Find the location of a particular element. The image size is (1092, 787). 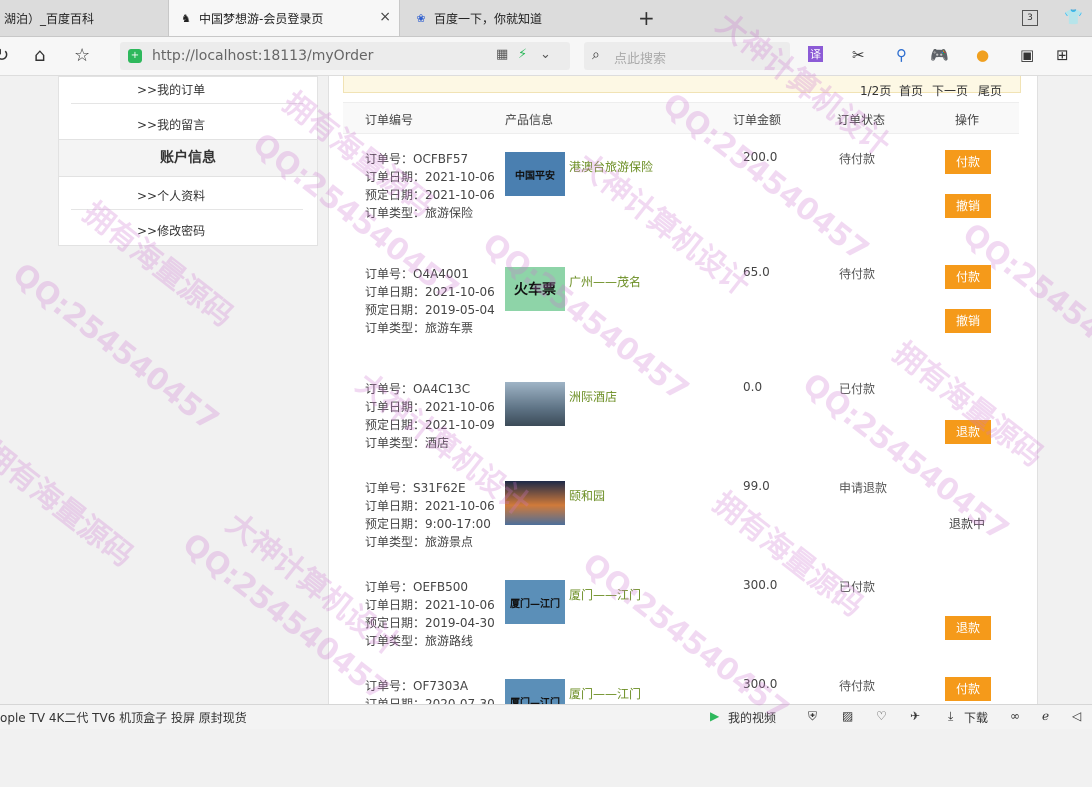

tab-title: 湖泊）_百度百科 is located at coordinates (49, 18).